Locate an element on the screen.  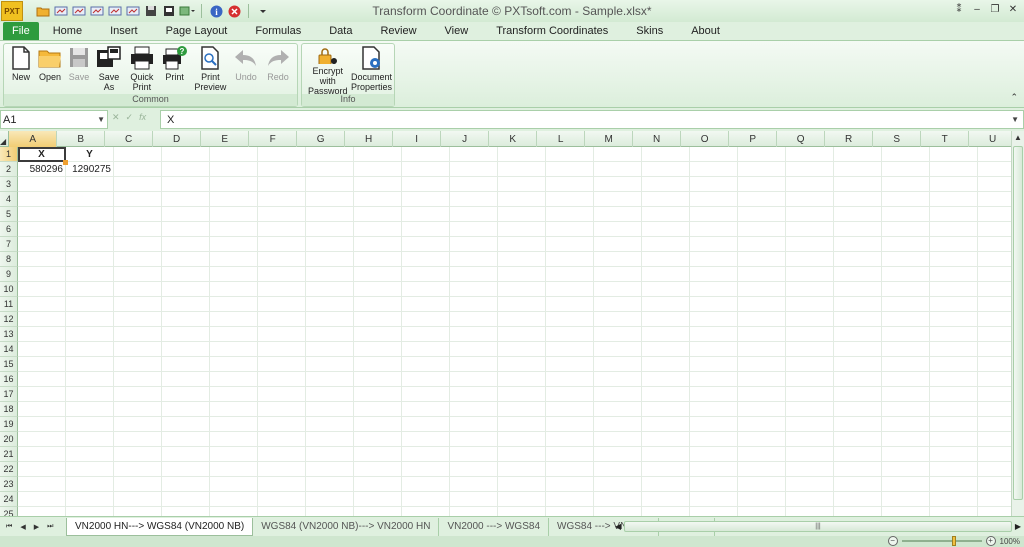
column-header: L is located at coordinates (561, 139).